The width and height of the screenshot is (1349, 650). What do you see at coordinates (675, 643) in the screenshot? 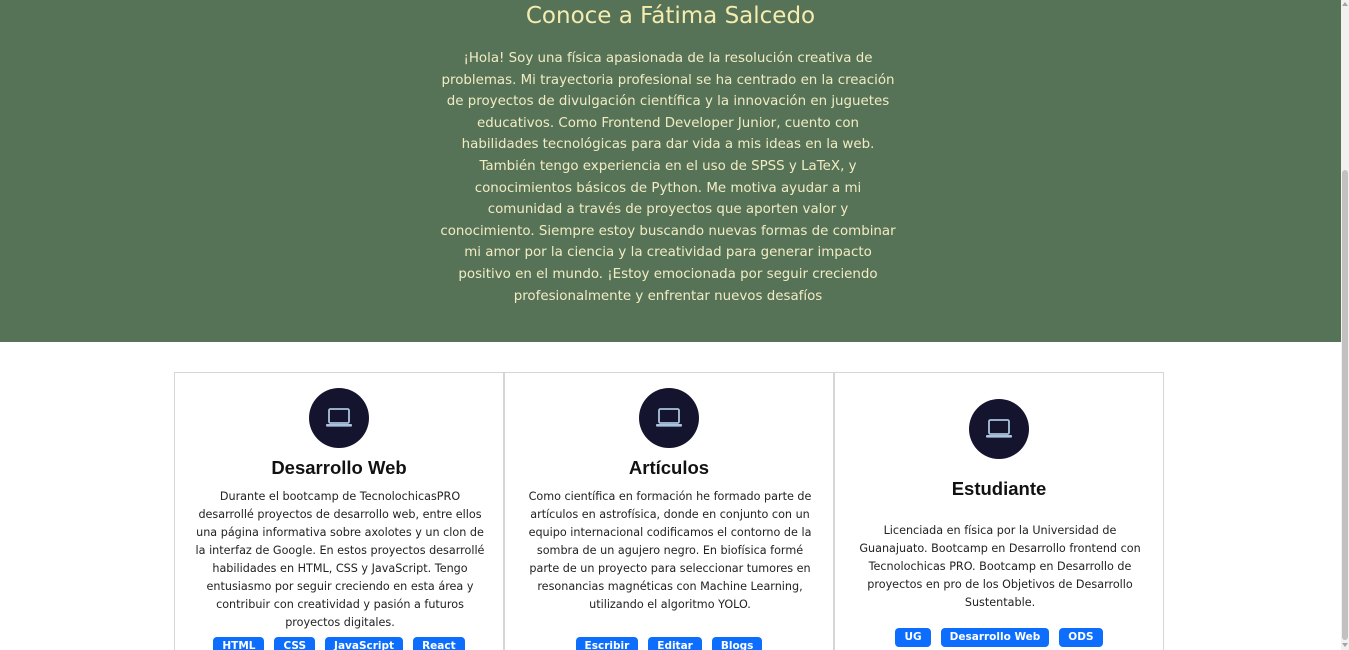
I see `badge-editar: Editar` at bounding box center [675, 643].